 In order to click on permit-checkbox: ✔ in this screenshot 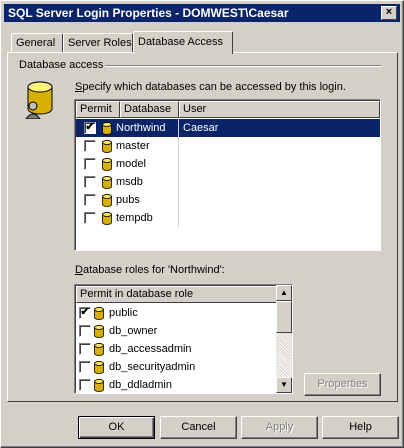, I will do `click(90, 128)`.